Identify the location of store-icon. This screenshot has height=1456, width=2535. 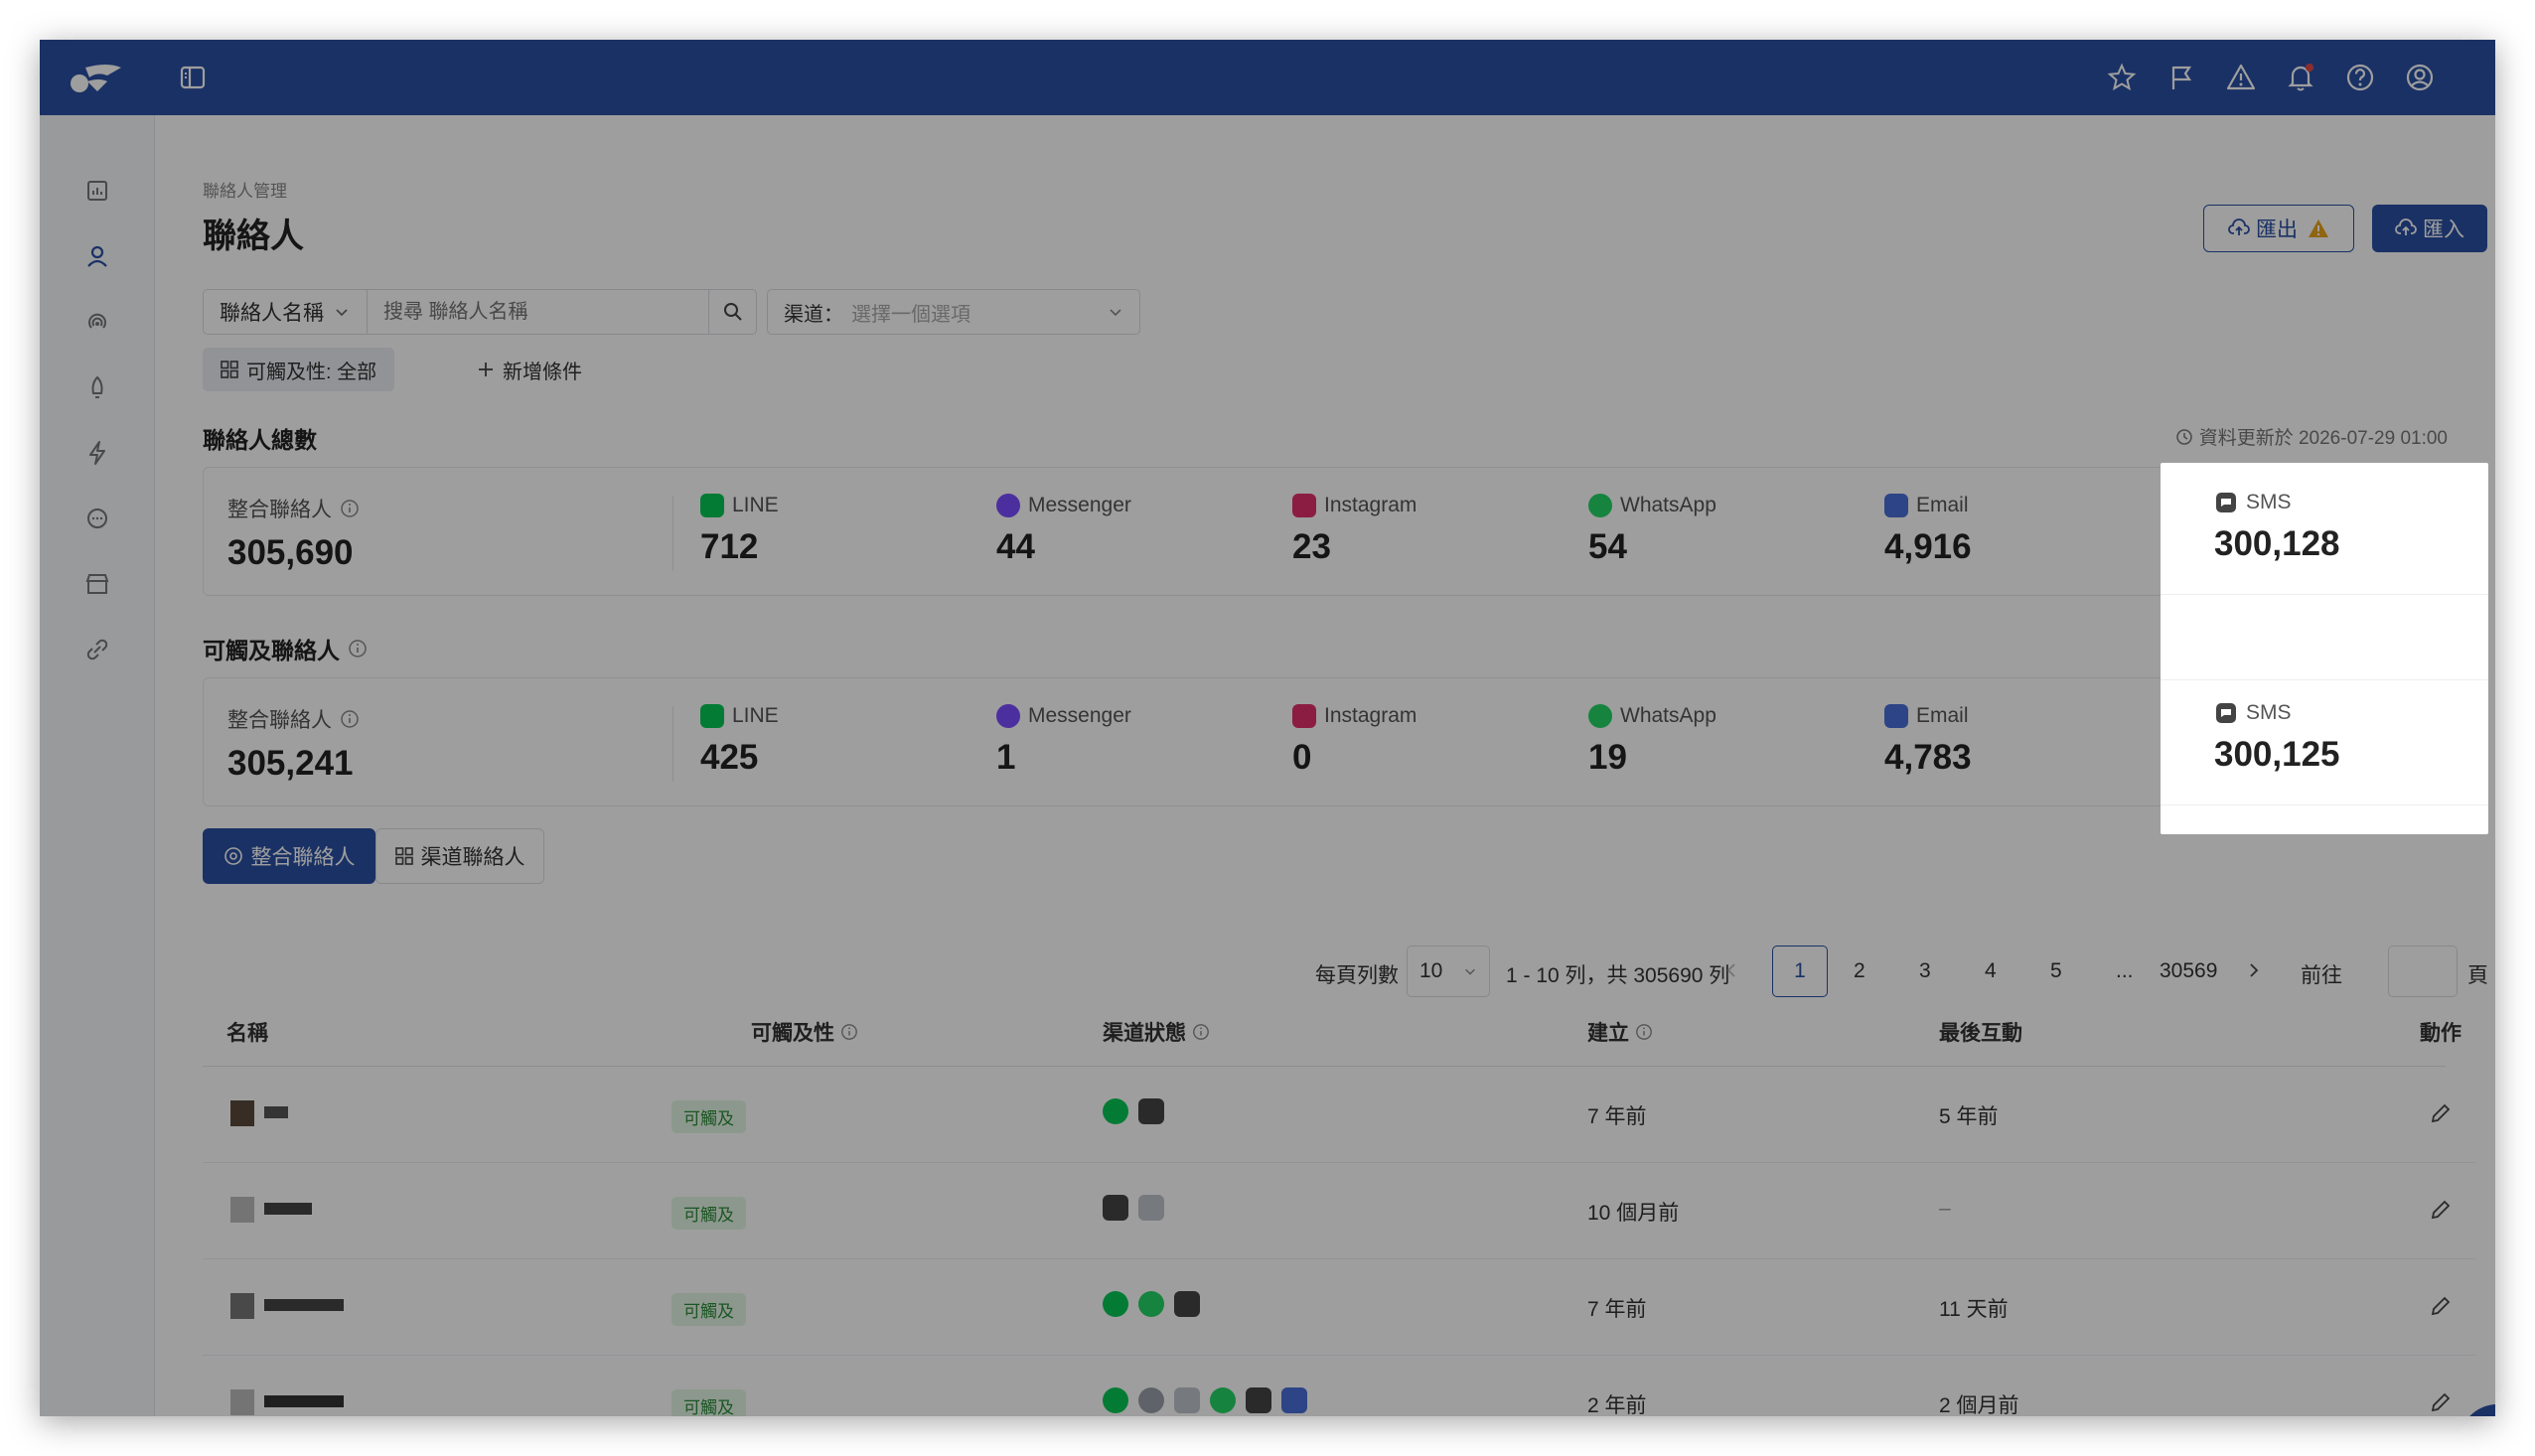
(97, 584).